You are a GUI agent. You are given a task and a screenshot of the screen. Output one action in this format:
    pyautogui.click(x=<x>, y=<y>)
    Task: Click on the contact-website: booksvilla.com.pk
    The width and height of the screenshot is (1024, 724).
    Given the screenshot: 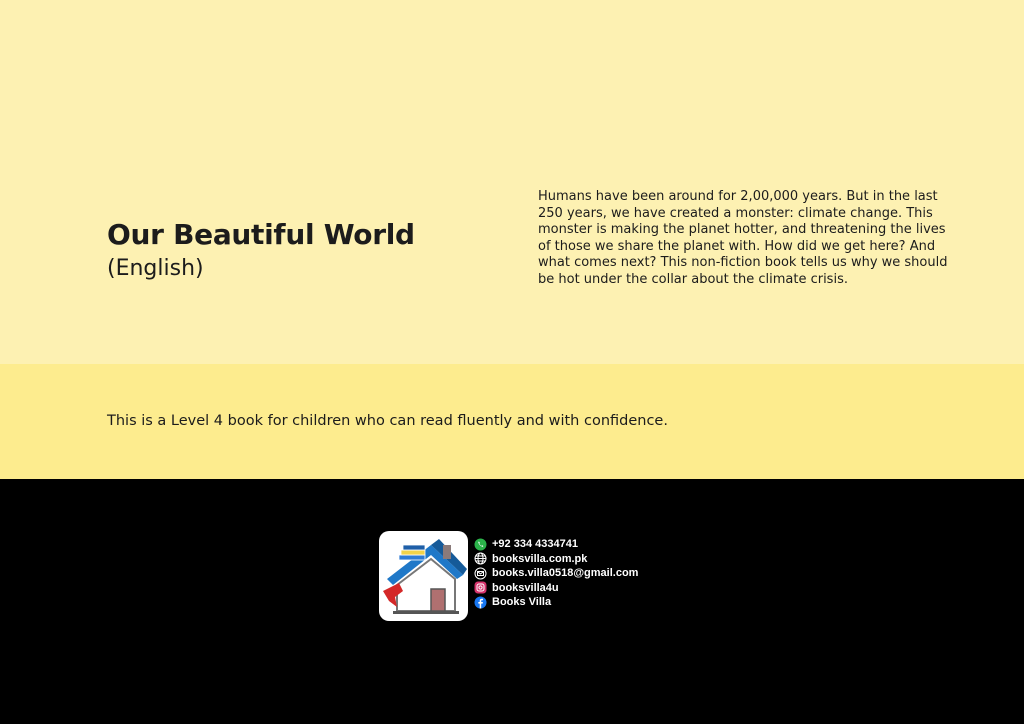 What is the action you would take?
    pyautogui.click(x=556, y=559)
    